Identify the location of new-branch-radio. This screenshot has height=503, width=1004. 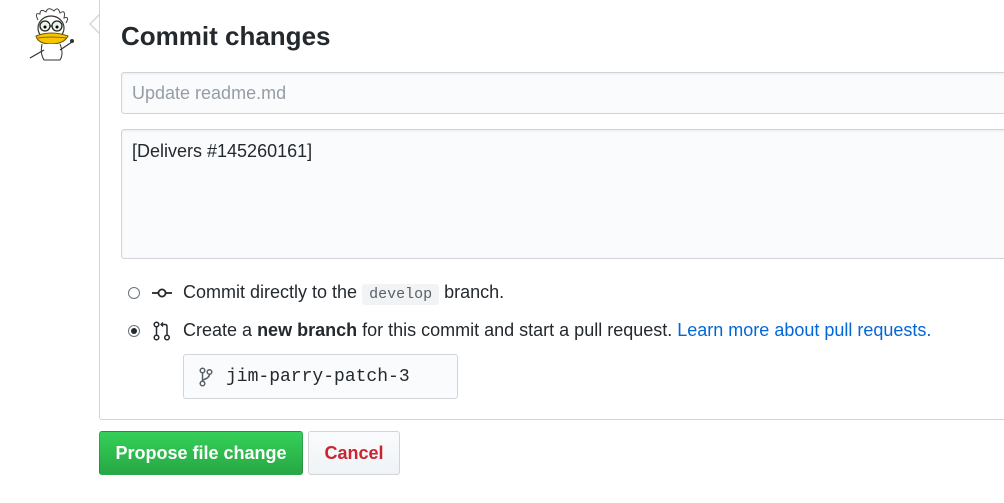
(134, 331).